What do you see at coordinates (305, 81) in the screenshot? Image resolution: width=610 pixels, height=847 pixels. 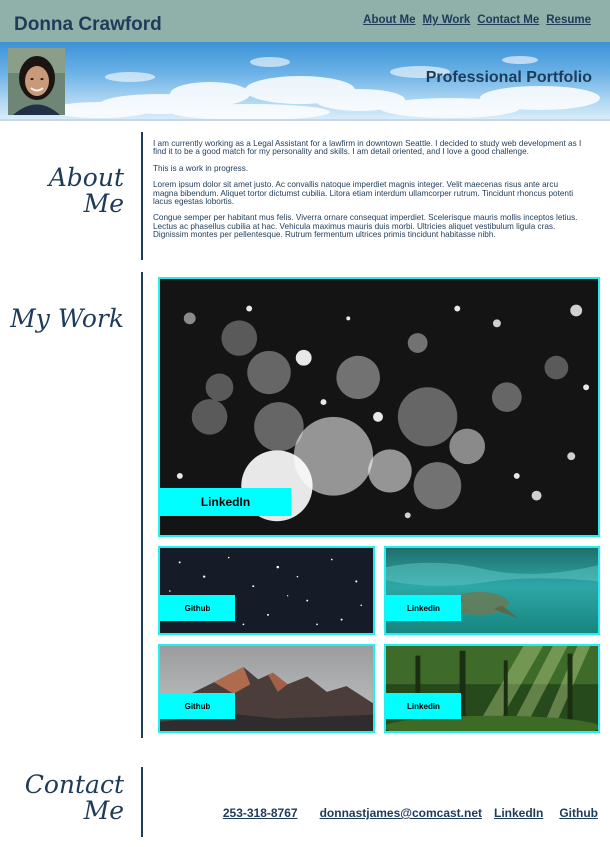 I see `hero-banner: Professional Portfolio` at bounding box center [305, 81].